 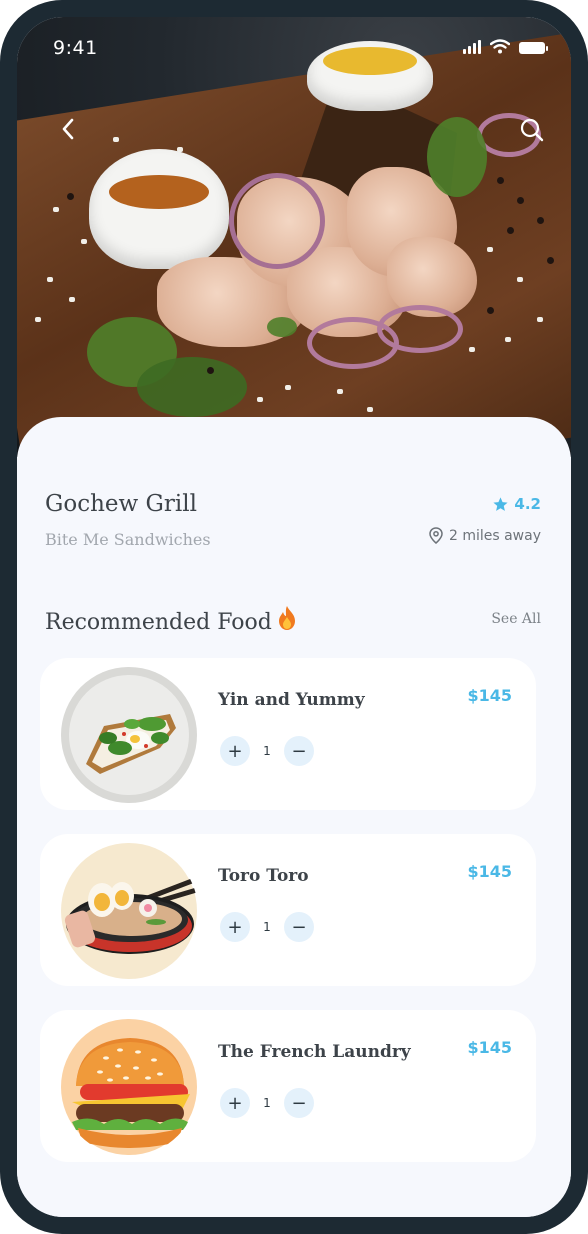 What do you see at coordinates (129, 735) in the screenshot?
I see `food-image-toast` at bounding box center [129, 735].